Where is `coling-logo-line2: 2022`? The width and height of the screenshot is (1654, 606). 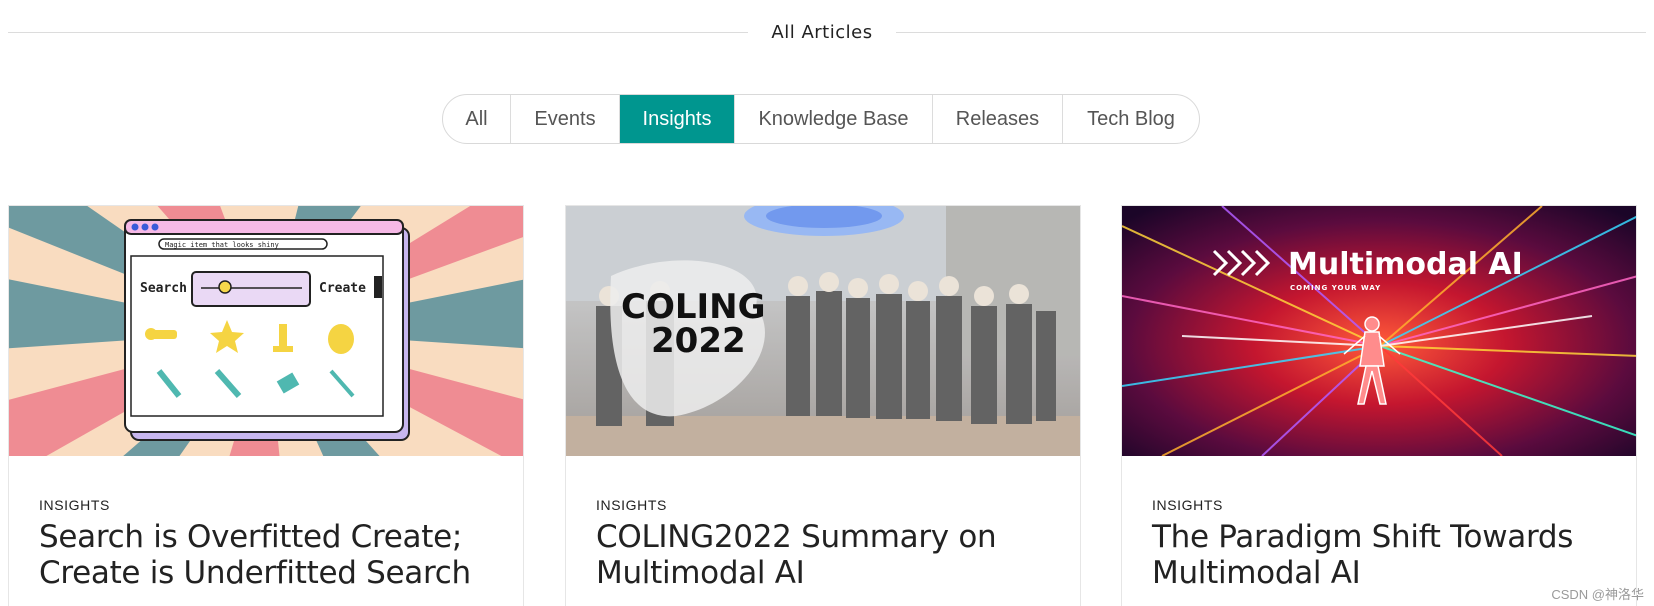
coling-logo-line2: 2022 is located at coordinates (698, 341).